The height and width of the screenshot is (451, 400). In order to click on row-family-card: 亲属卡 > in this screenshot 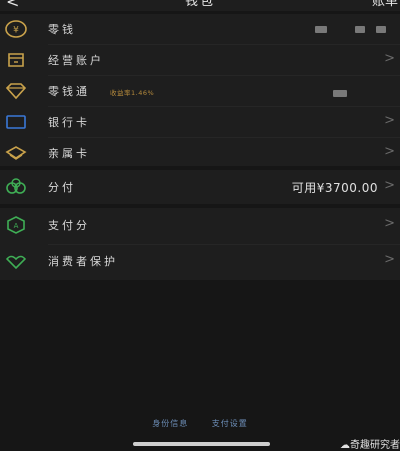, I will do `click(200, 153)`.